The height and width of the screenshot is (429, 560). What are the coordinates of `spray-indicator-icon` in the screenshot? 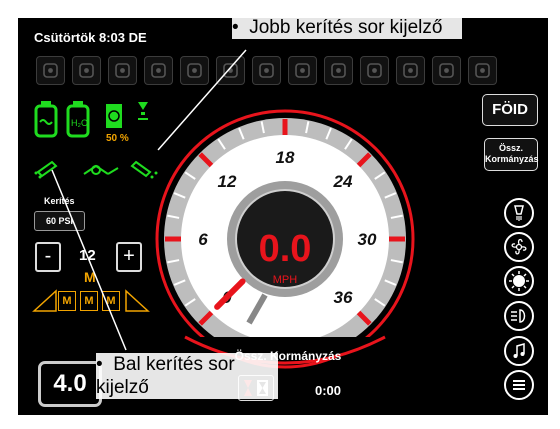 It's located at (143, 111).